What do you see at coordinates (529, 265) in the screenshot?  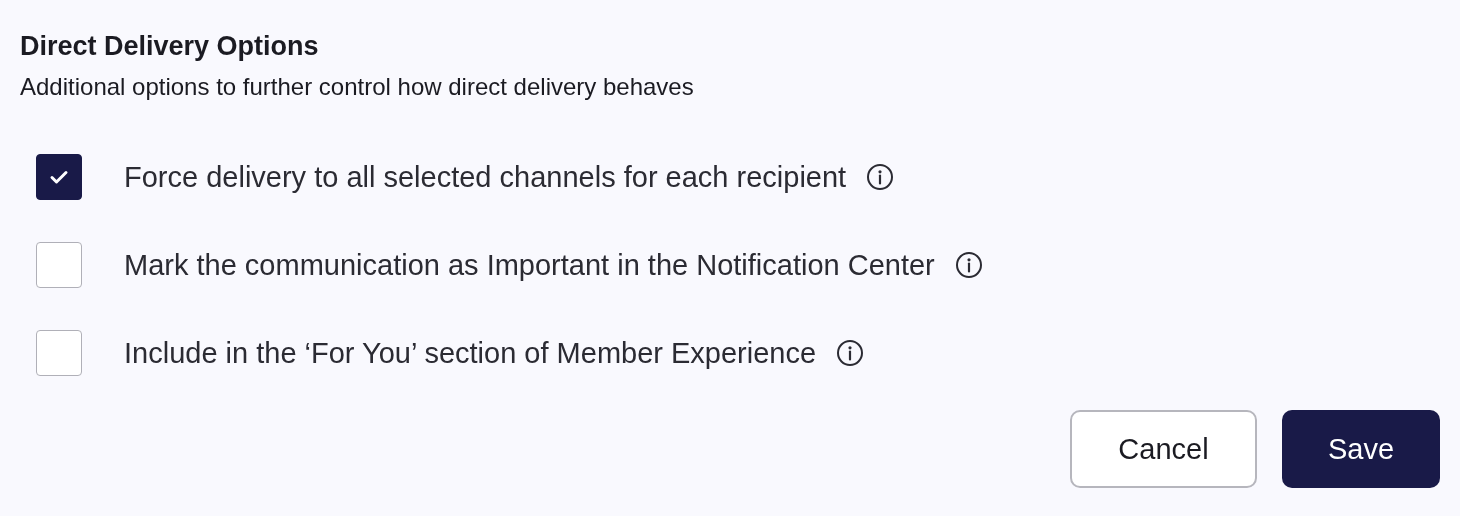 I see `option-label: Mark the communication as Important in the Notification Center` at bounding box center [529, 265].